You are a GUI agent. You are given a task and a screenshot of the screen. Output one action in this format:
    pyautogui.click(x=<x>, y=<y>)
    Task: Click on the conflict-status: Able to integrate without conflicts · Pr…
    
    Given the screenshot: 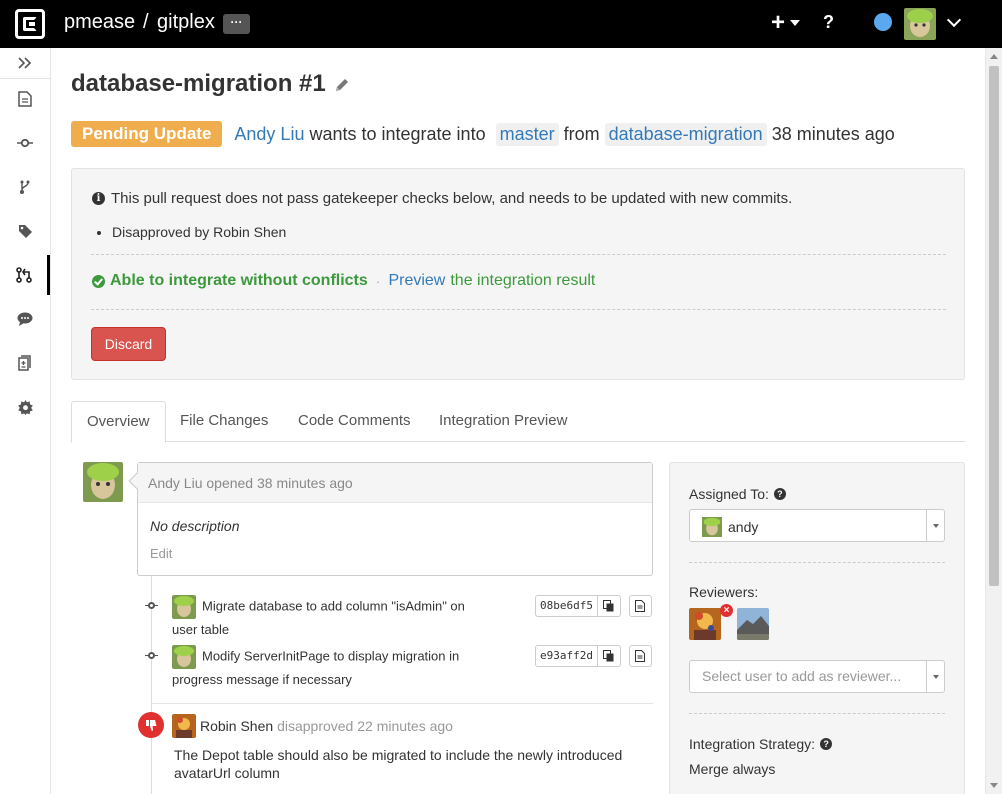 What is the action you would take?
    pyautogui.click(x=343, y=281)
    